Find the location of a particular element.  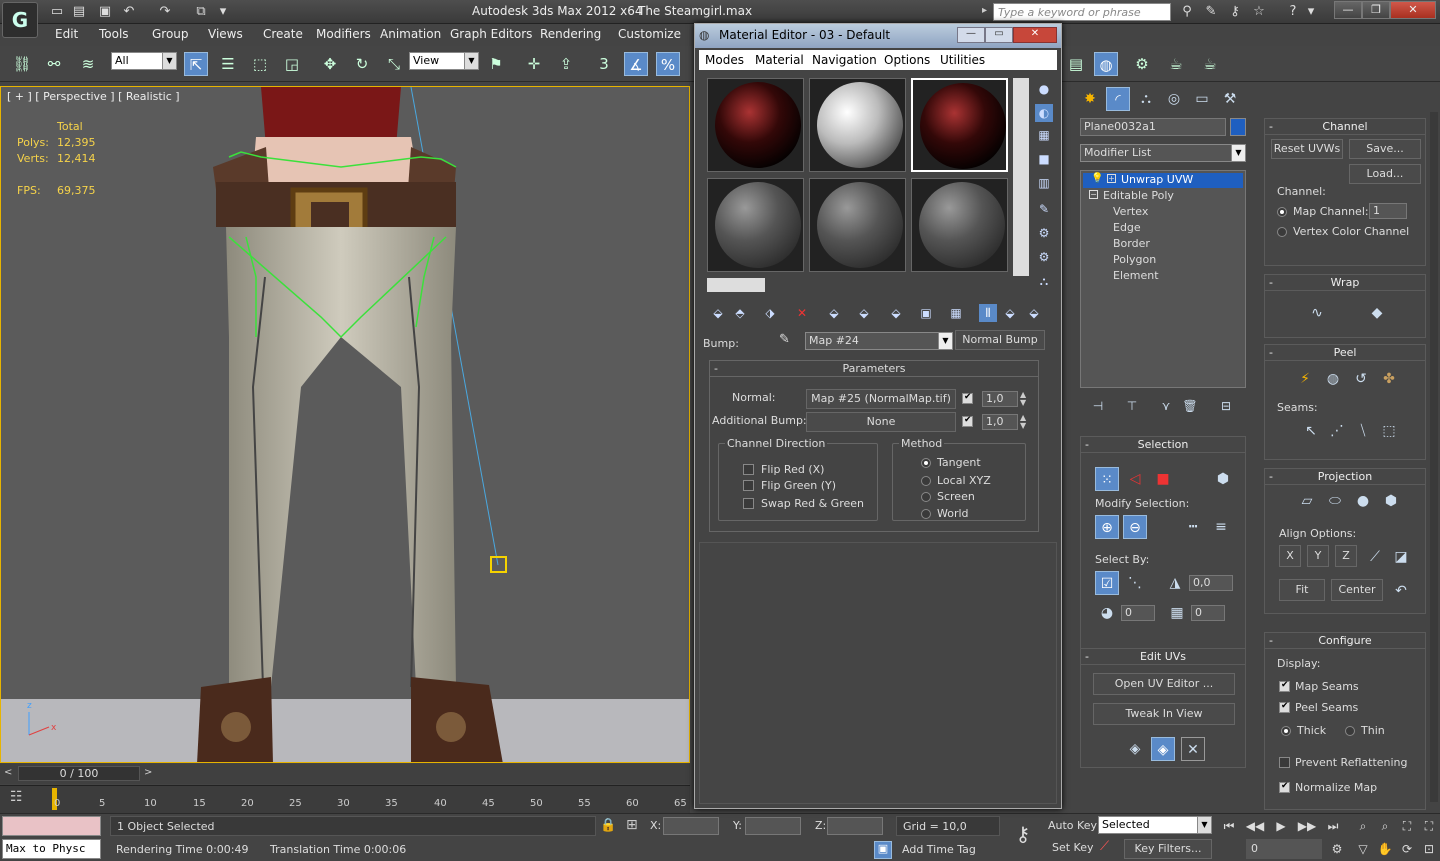

tweak-in-view-button: Tweak In View is located at coordinates (1164, 714).